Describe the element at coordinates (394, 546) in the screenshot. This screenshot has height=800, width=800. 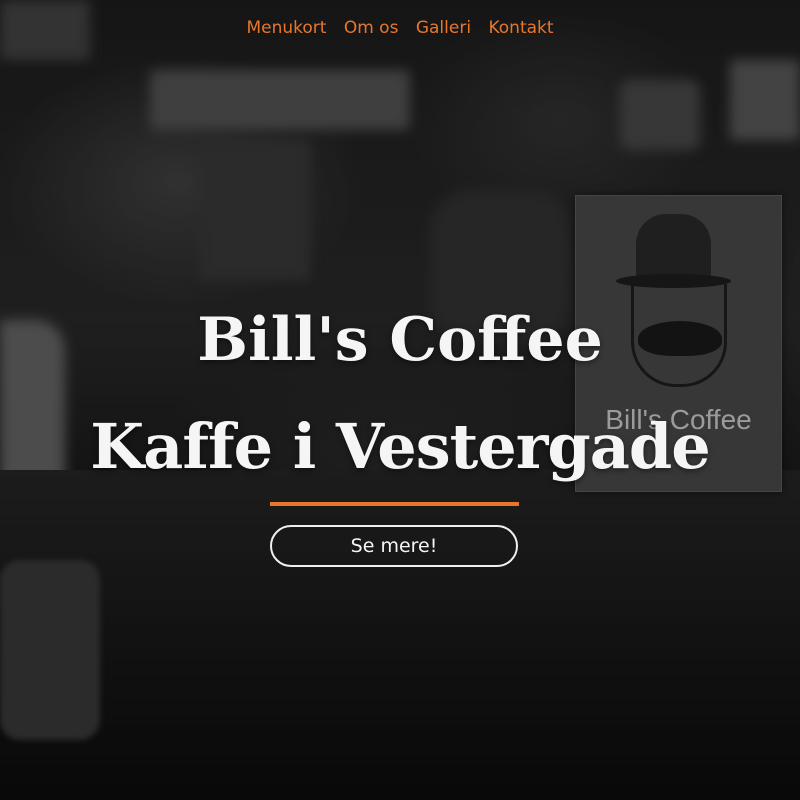
I see `se-mere-button: Se mere!` at that location.